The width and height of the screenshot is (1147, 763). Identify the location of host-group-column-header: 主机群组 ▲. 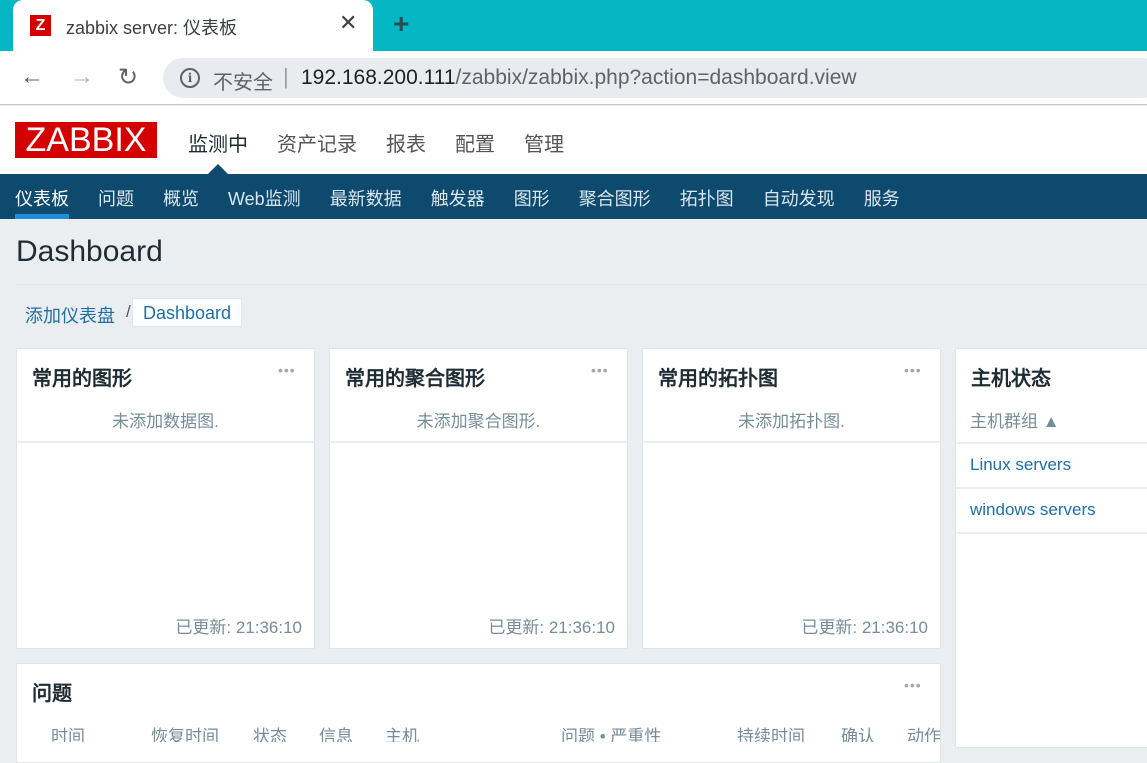
(1015, 419).